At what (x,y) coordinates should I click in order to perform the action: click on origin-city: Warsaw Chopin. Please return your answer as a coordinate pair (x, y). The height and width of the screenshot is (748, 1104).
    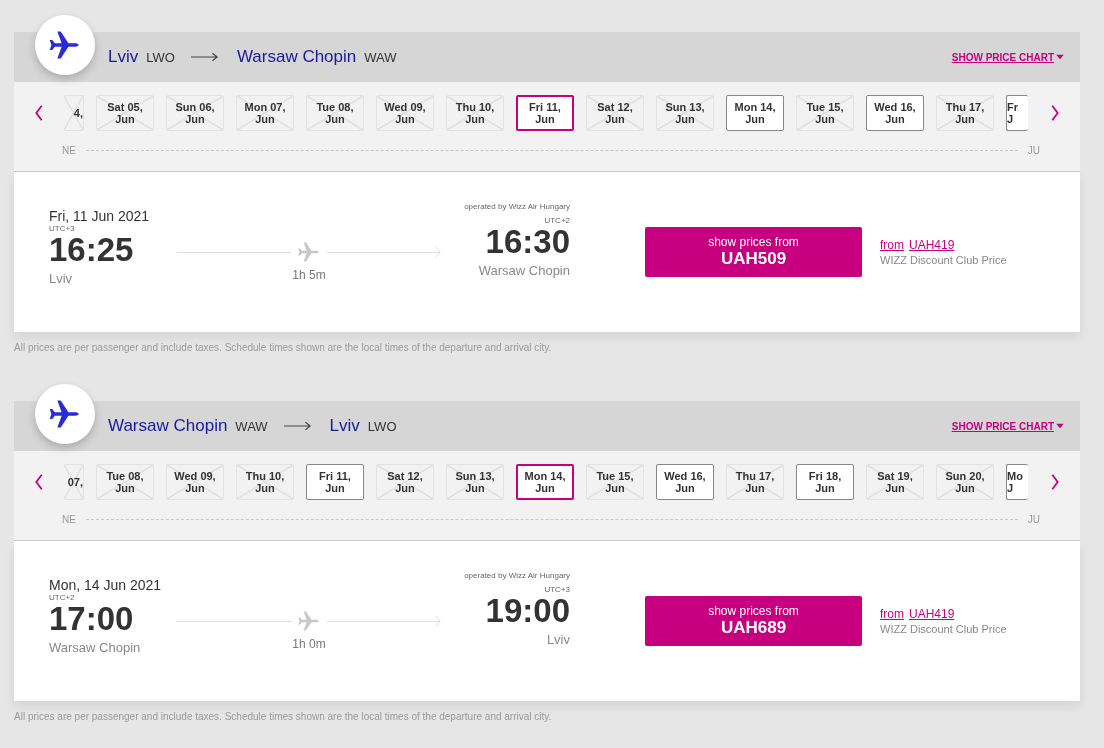
    Looking at the image, I should click on (168, 426).